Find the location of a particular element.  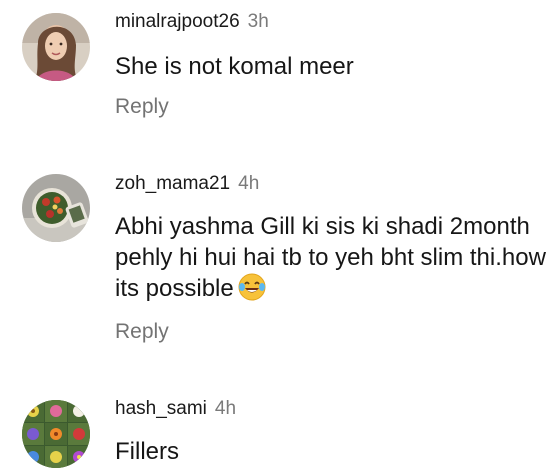

comment-meta: hash_sami 4h is located at coordinates (175, 409).